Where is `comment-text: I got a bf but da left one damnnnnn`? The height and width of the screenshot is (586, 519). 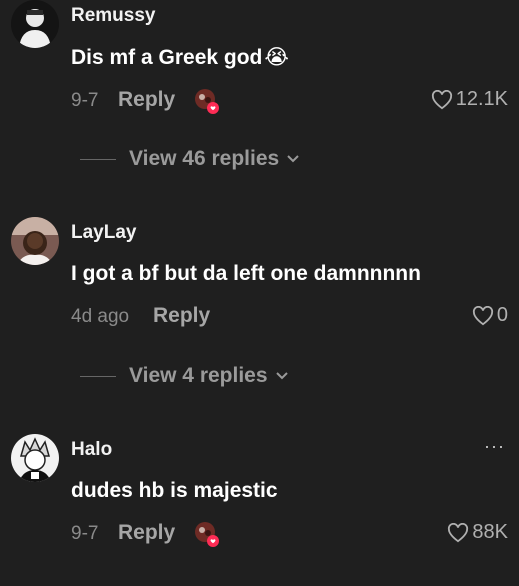
comment-text: I got a bf but da left one damnnnnn is located at coordinates (246, 273).